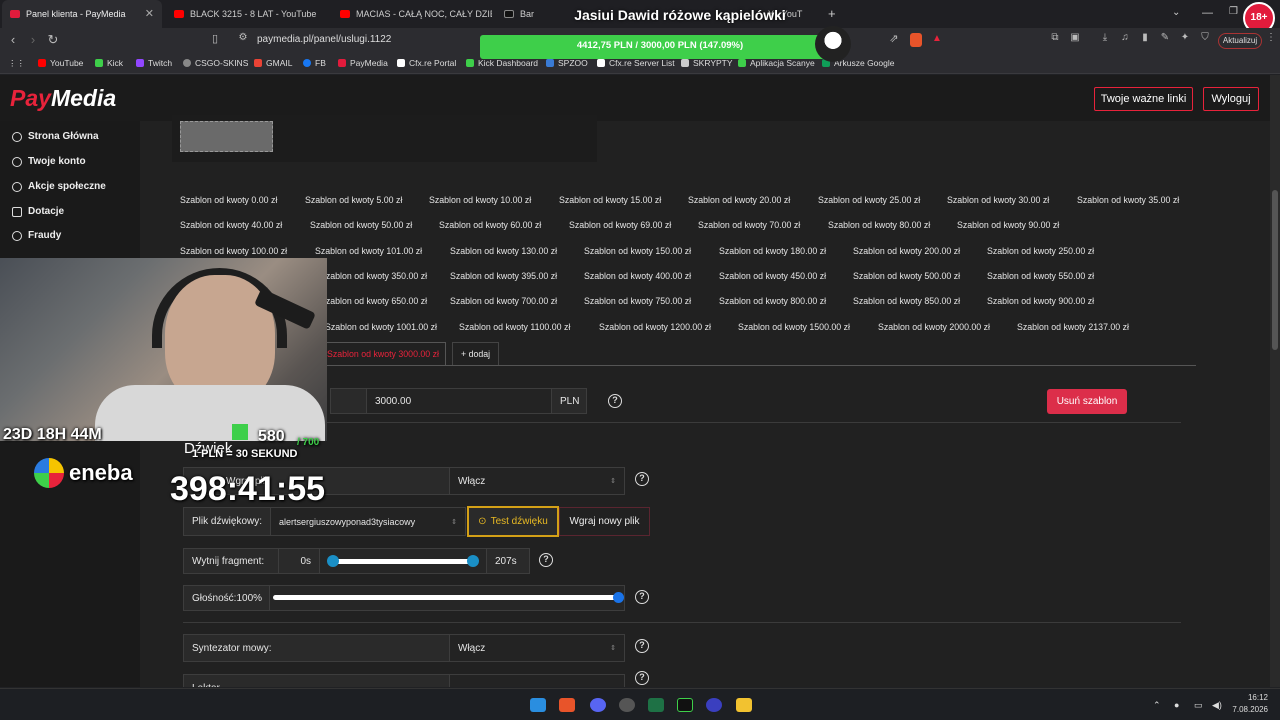  What do you see at coordinates (49, 161) in the screenshot?
I see `sidebar-item-account: Twoje konto` at bounding box center [49, 161].